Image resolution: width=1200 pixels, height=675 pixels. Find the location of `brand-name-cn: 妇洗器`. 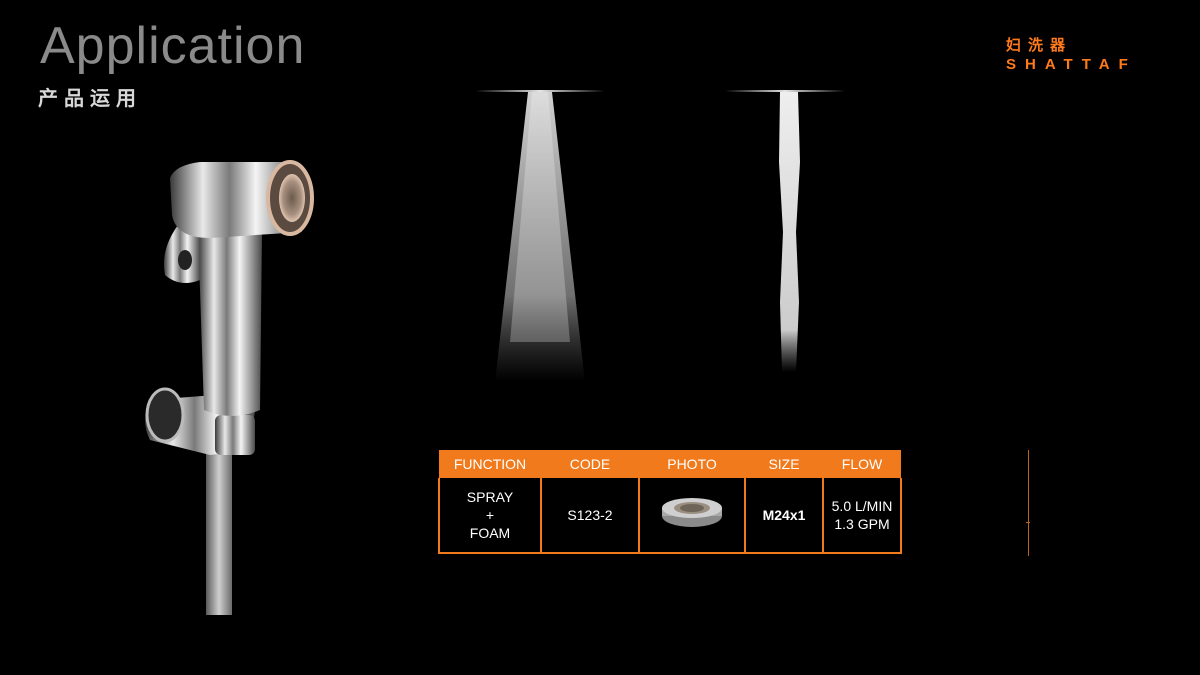

brand-name-cn: 妇洗器 is located at coordinates (1039, 45).